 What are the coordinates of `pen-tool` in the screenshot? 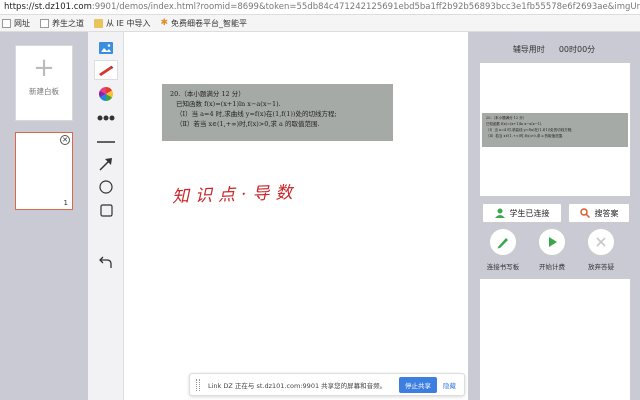 It's located at (106, 70).